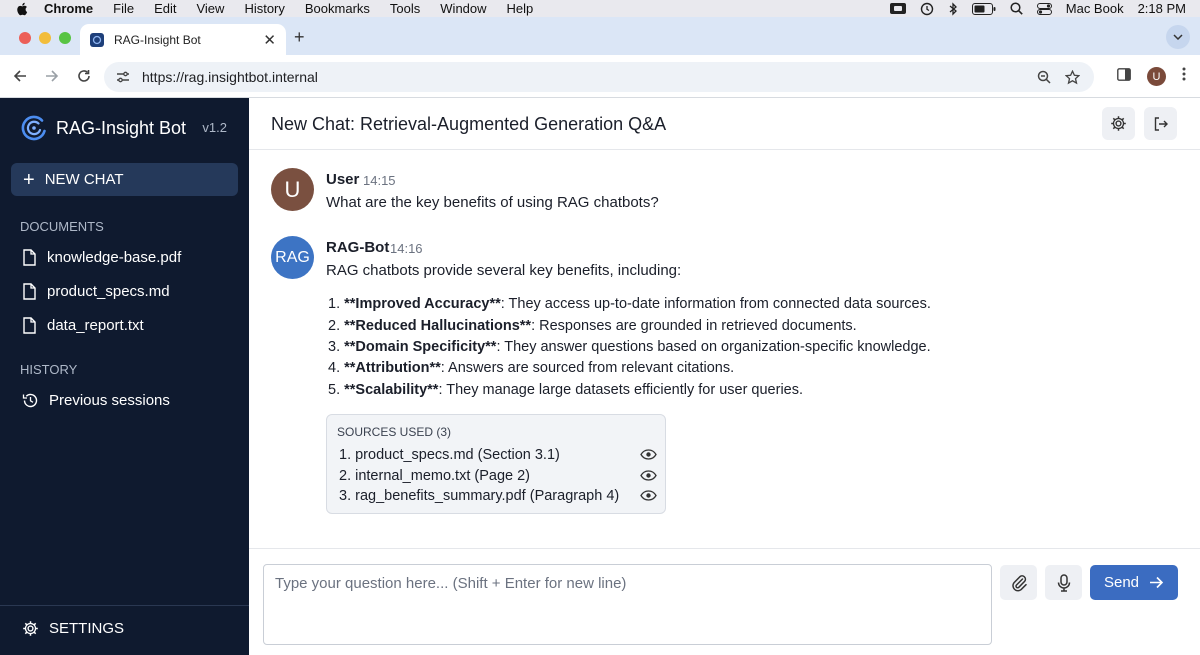 The image size is (1200, 655). What do you see at coordinates (114, 257) in the screenshot?
I see `document-name: knowledge-base.pdf` at bounding box center [114, 257].